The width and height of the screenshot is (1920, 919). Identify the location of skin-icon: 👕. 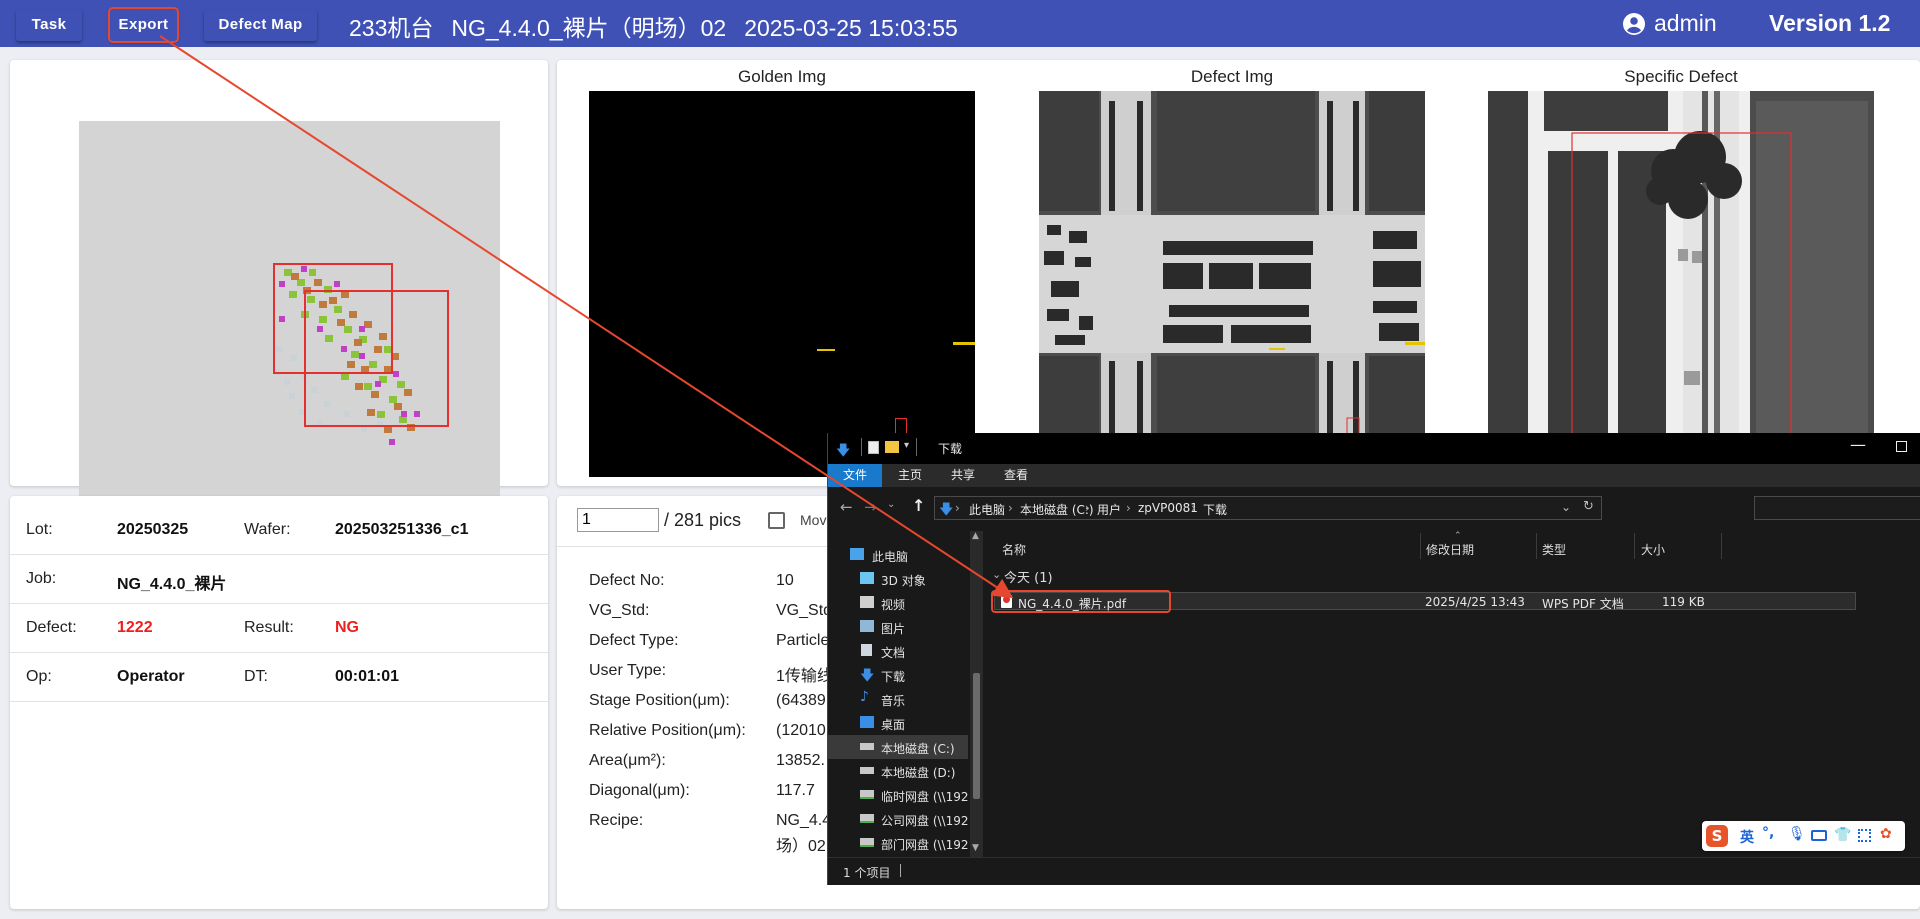
(1842, 835).